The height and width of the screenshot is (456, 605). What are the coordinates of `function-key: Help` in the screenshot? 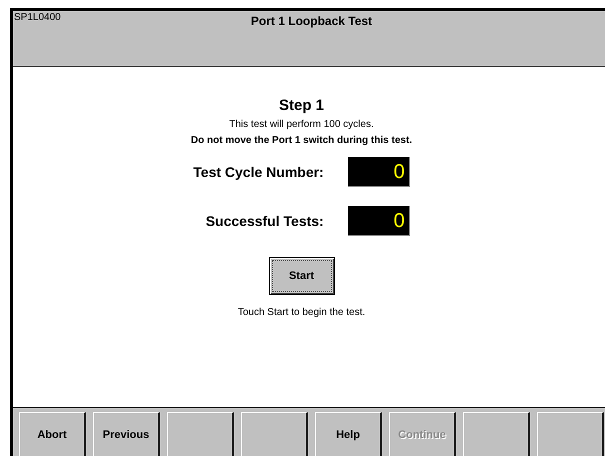 It's located at (348, 434).